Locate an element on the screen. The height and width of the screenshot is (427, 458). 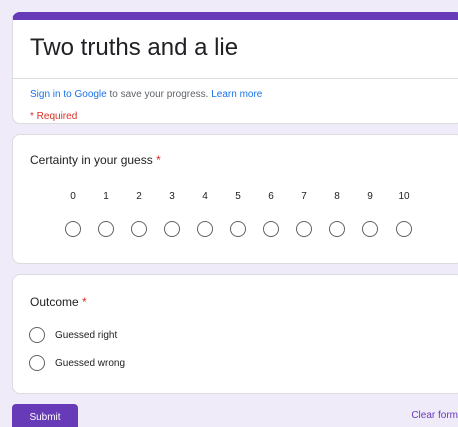
scale-label-2: 2 is located at coordinates (139, 196).